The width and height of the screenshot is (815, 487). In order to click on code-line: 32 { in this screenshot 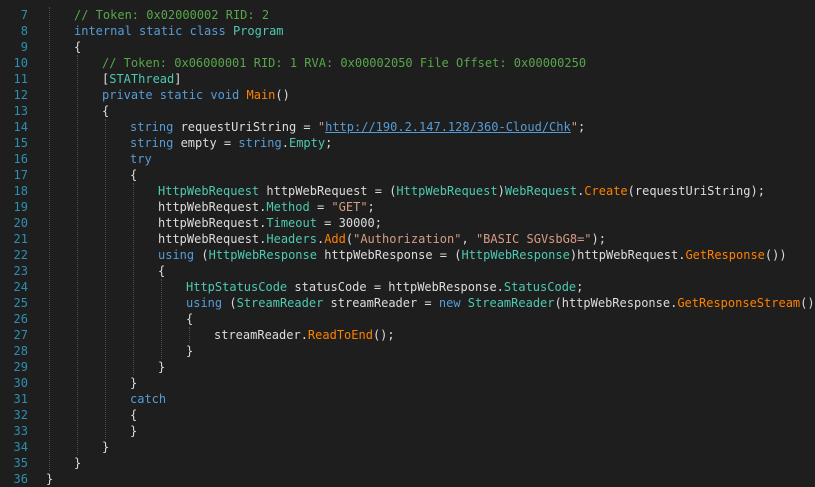, I will do `click(407, 415)`.